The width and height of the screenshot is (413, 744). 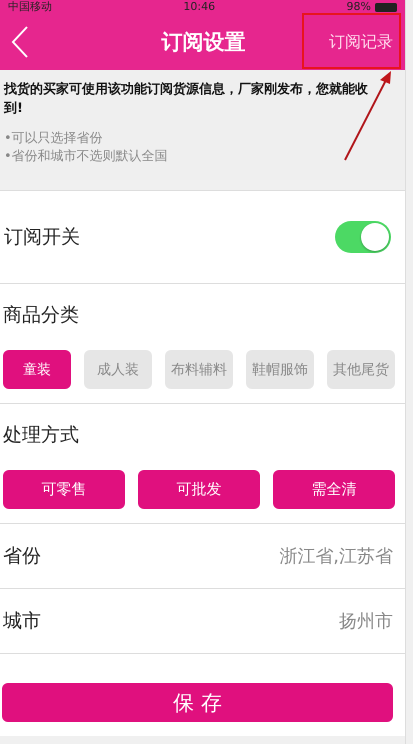 I want to click on records-link: 订阅记录, so click(x=361, y=42).